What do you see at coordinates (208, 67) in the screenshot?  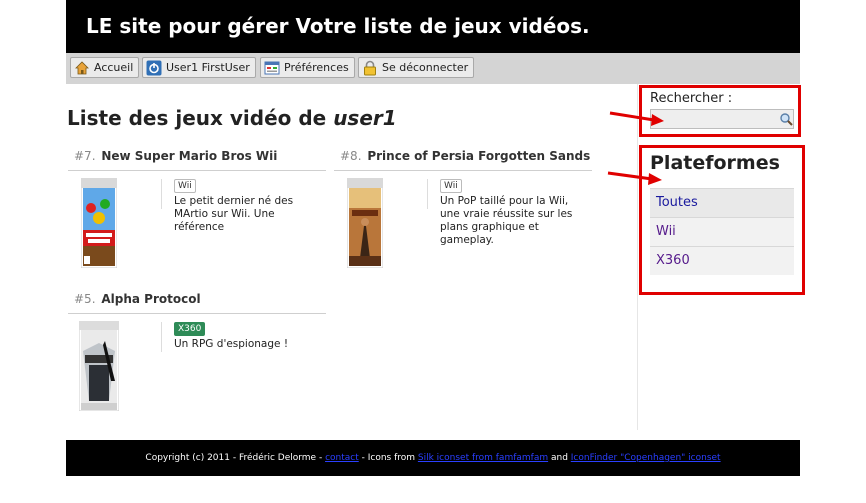 I see `nav-user-label: User1 FirstUser` at bounding box center [208, 67].